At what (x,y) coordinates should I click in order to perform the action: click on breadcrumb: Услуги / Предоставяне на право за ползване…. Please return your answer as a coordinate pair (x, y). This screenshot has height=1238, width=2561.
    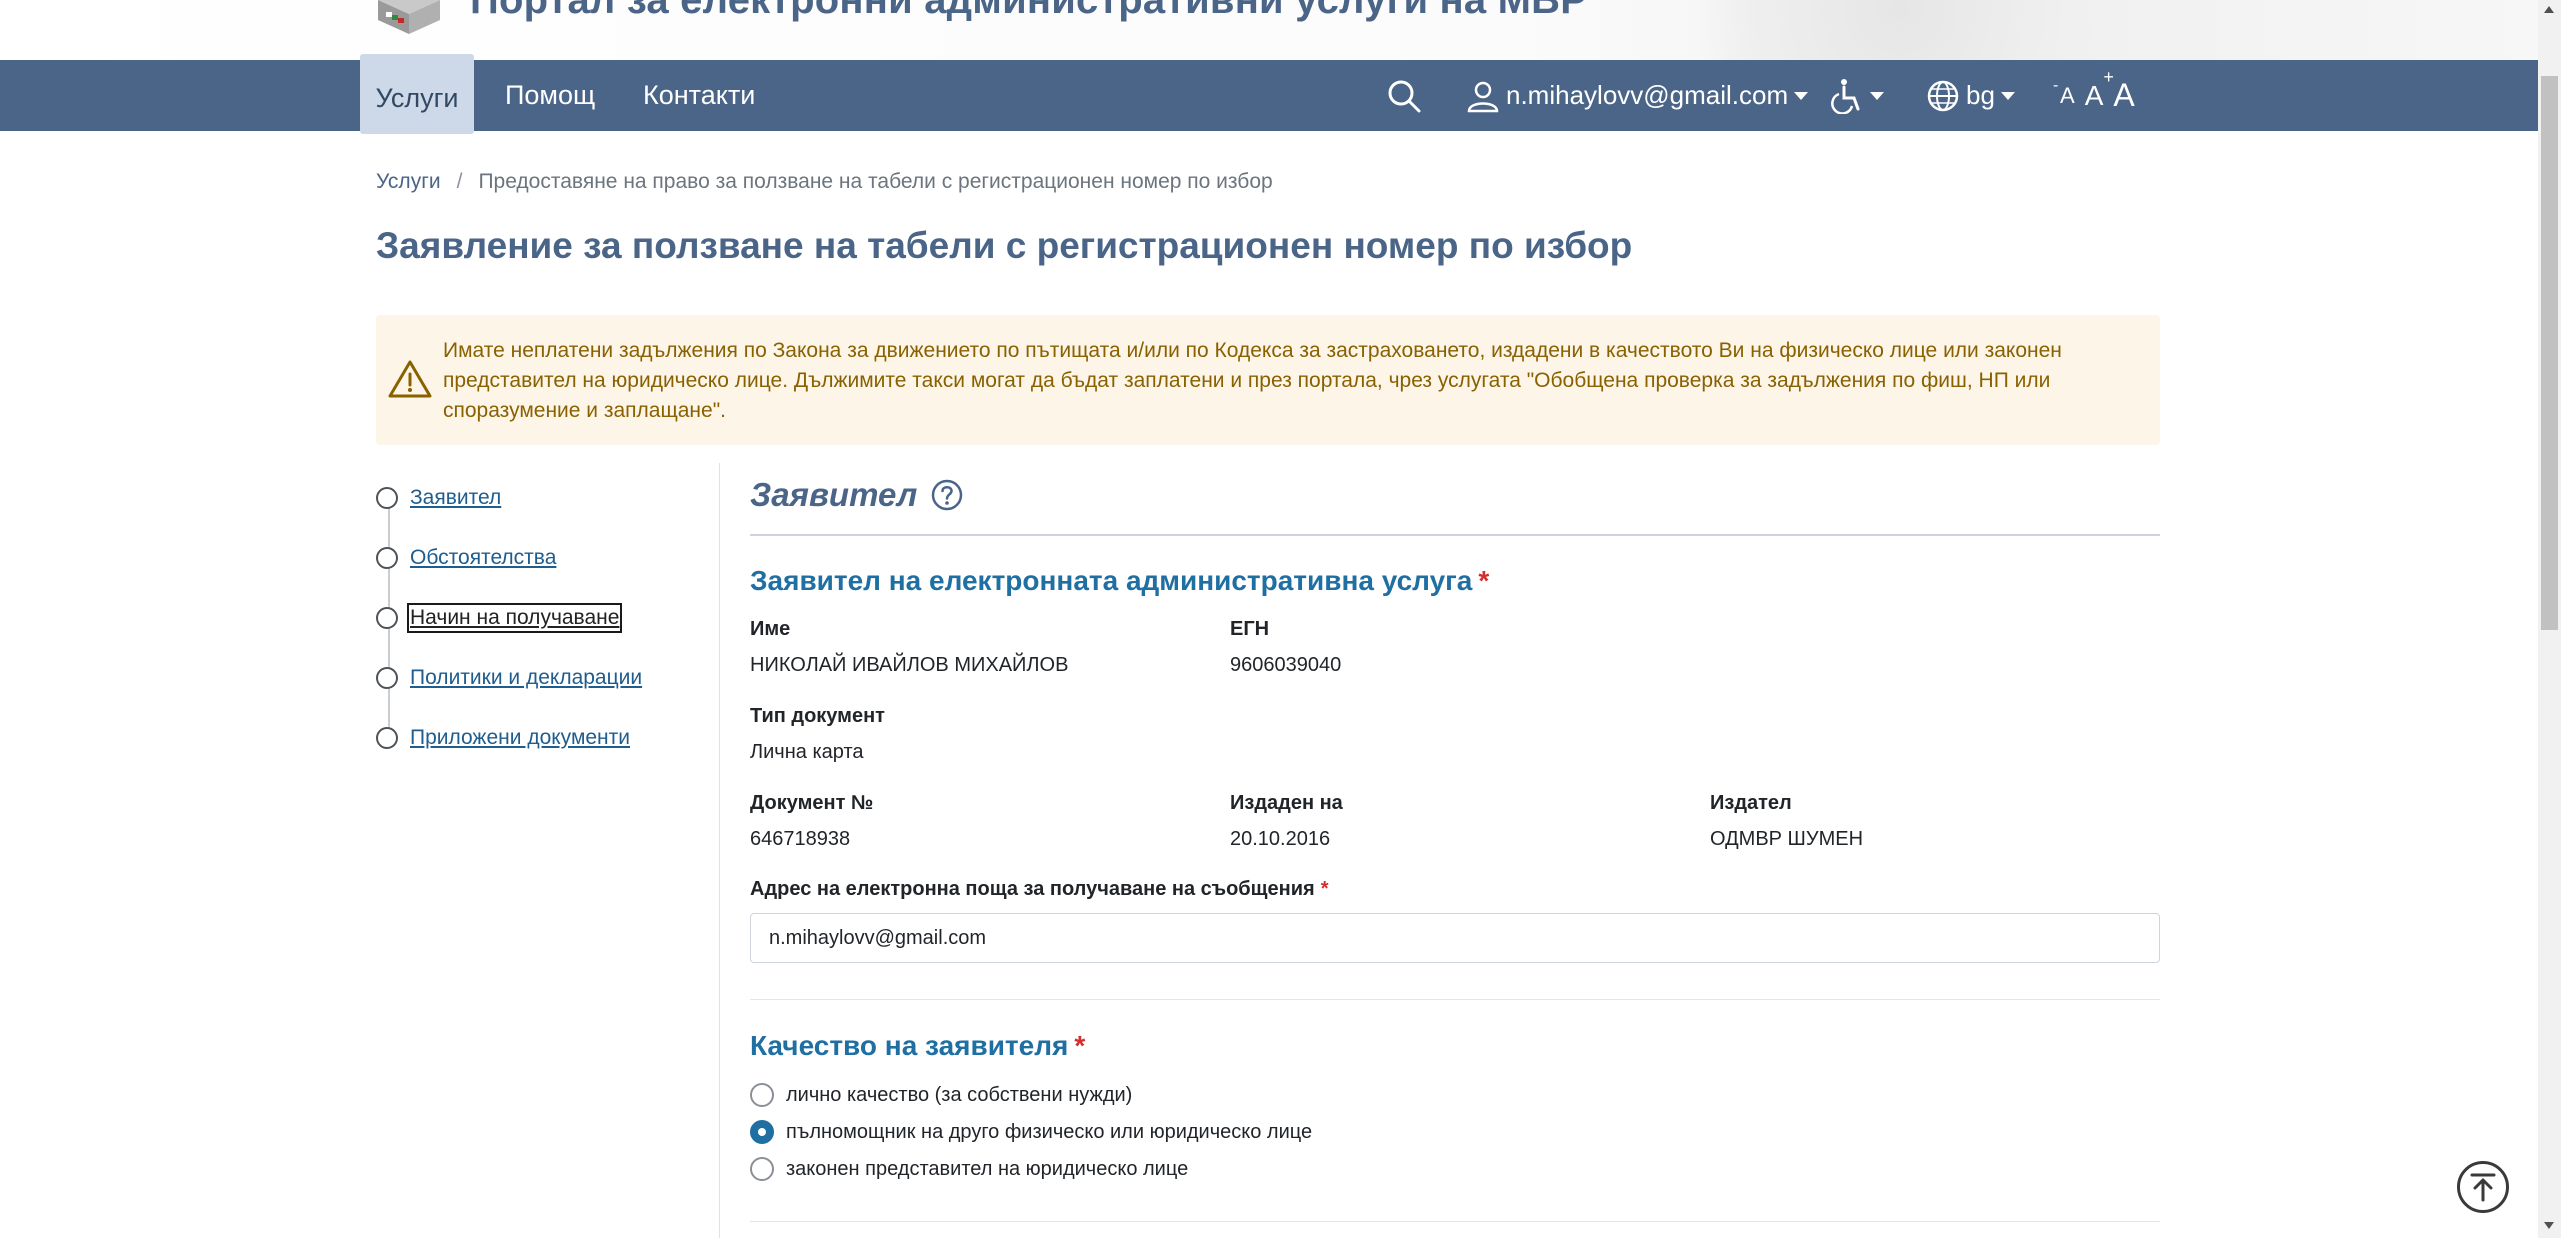
    Looking at the image, I should click on (824, 182).